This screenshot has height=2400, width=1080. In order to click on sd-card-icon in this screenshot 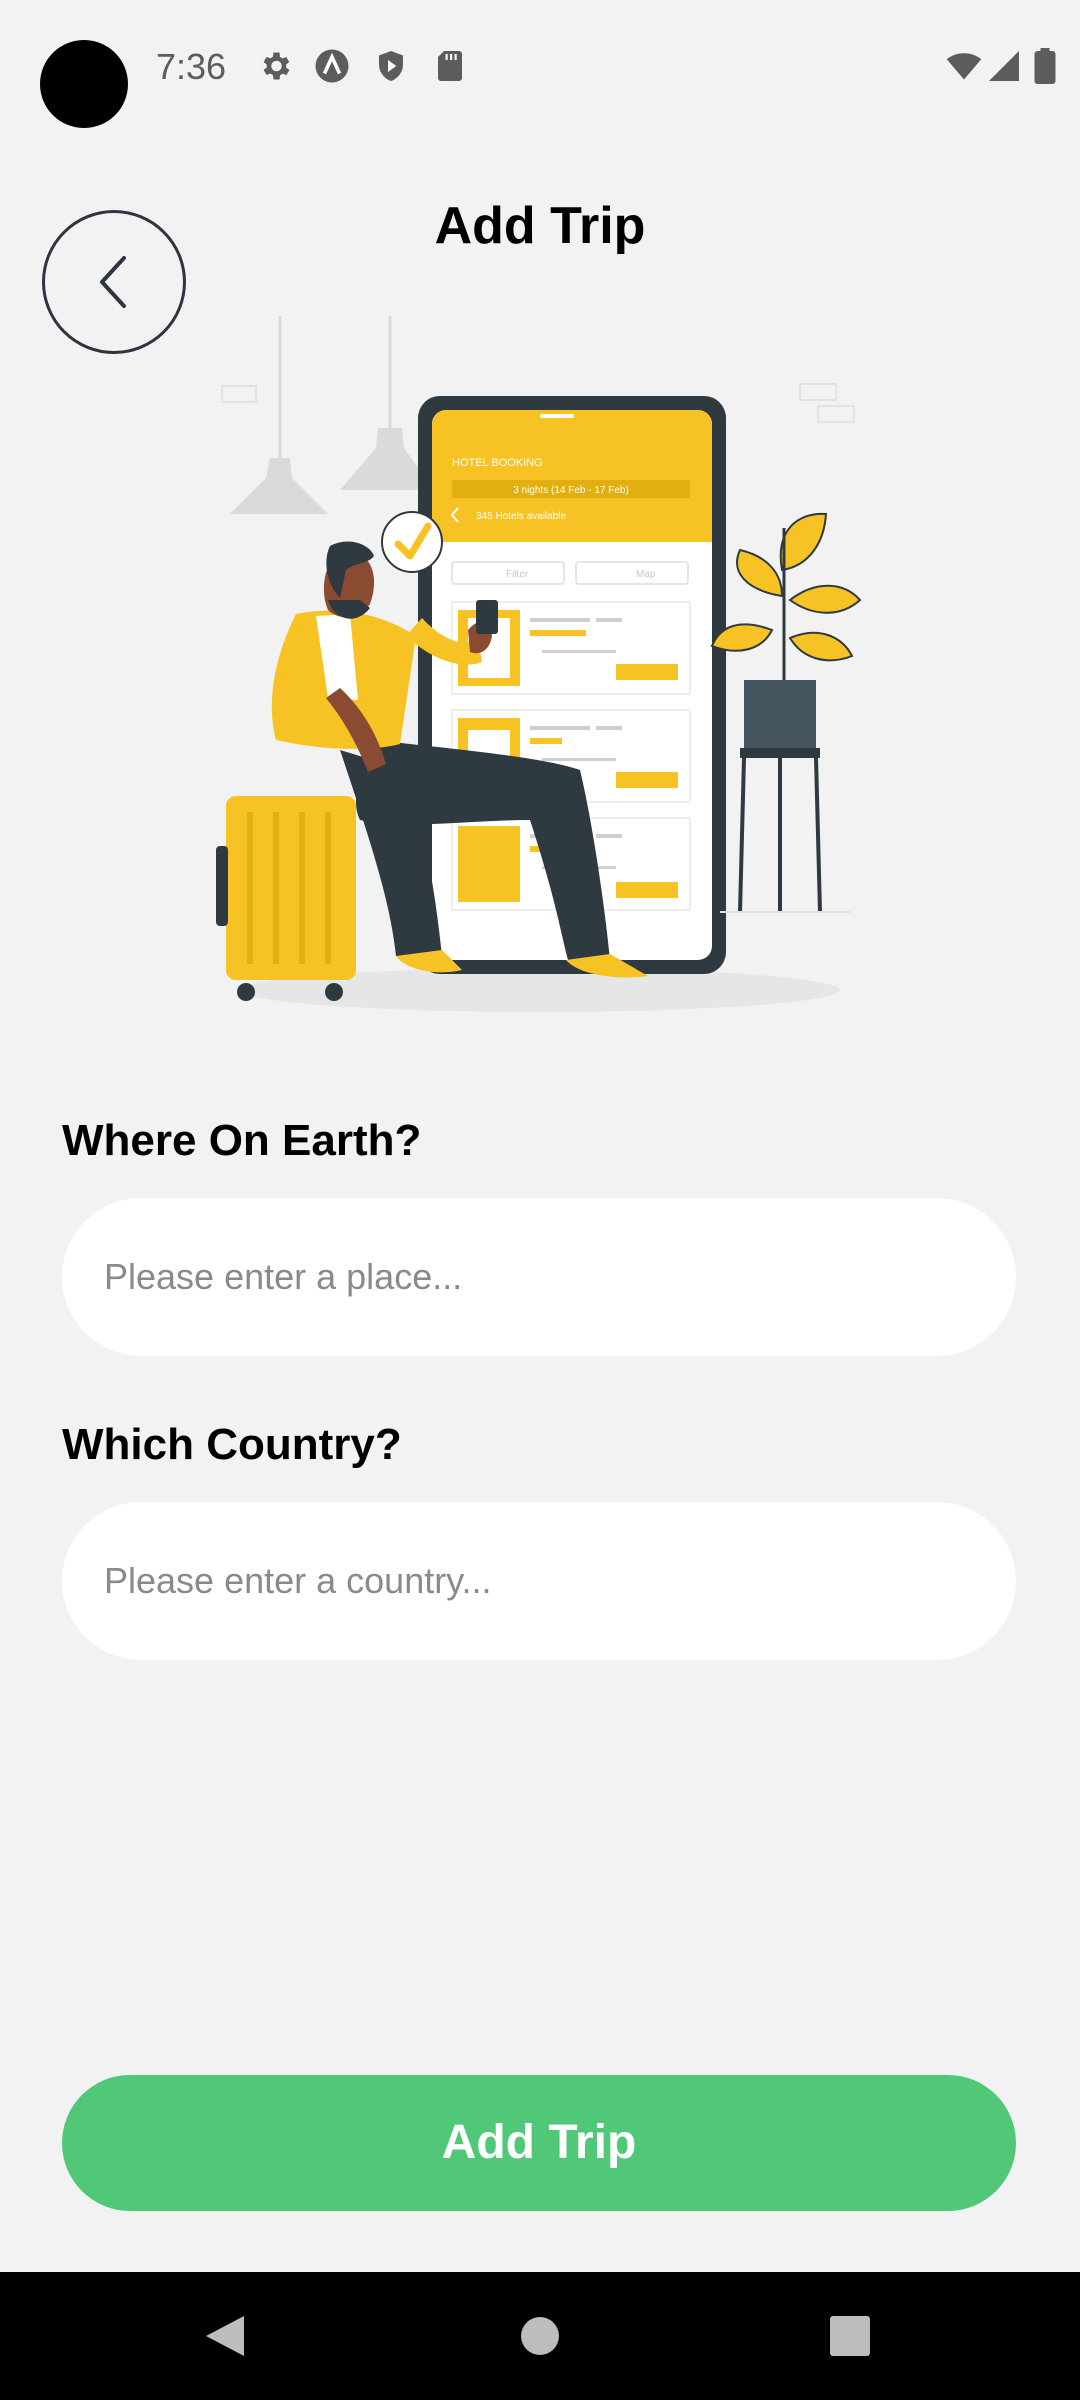, I will do `click(450, 66)`.